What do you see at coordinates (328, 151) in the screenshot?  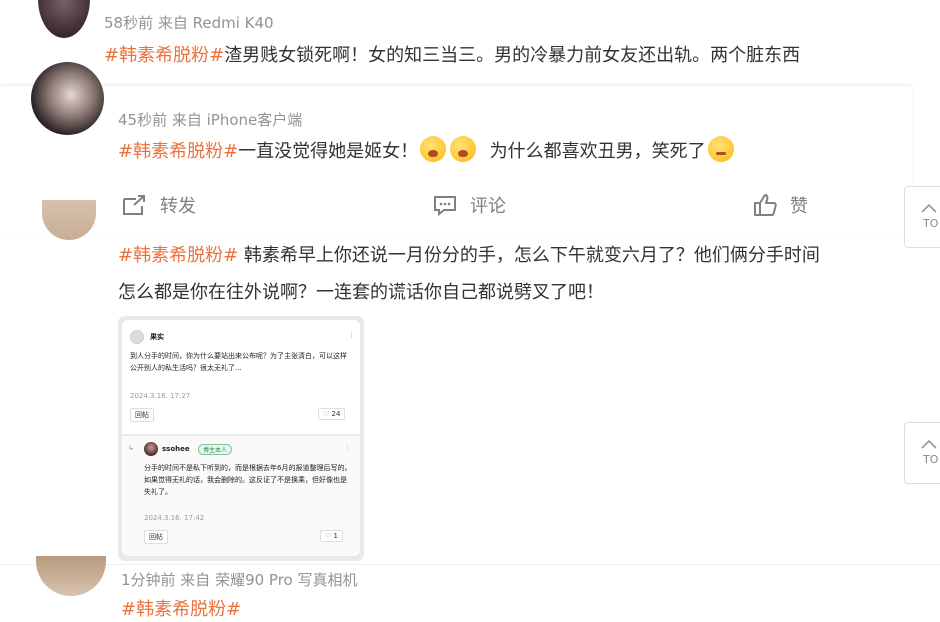 I see `post-body: 一直没觉得她是姬女！` at bounding box center [328, 151].